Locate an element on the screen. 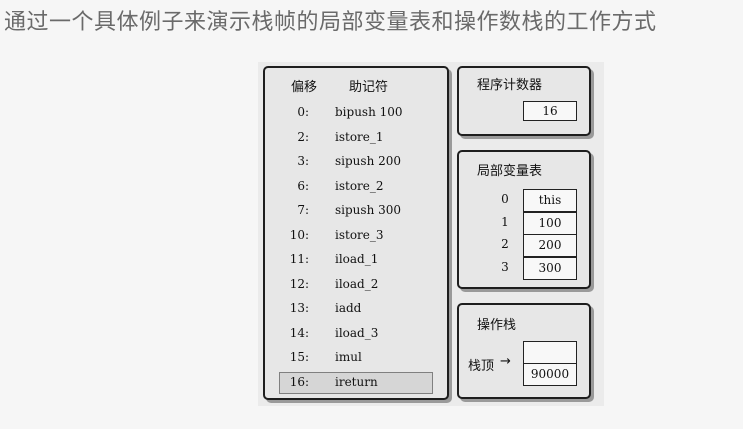 Image resolution: width=743 pixels, height=429 pixels. bytecode-offset: 11: is located at coordinates (299, 259).